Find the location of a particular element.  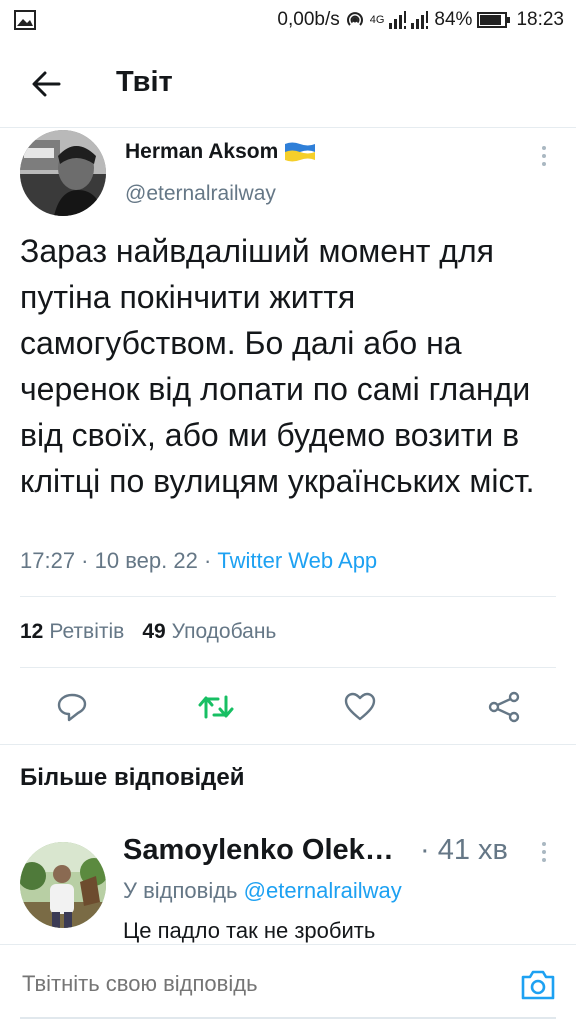

author-name-text: Herman Aksom is located at coordinates (202, 151).